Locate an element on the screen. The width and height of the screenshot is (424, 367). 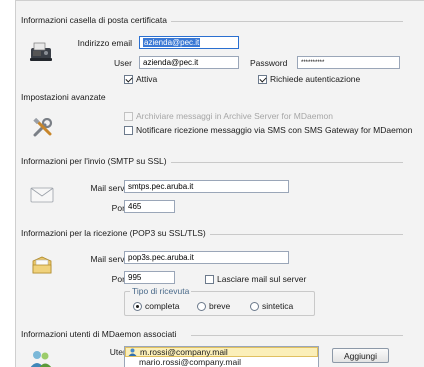
receipt-type-title: Tipo di ricevuta is located at coordinates (161, 291).